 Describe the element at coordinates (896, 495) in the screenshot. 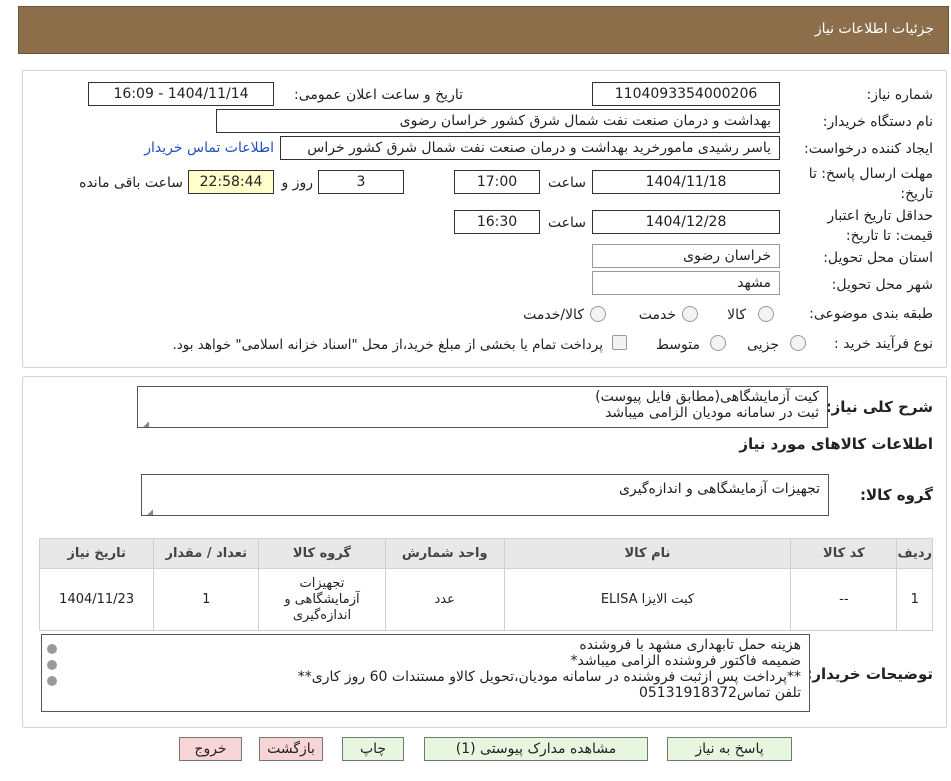

I see `group-label: گروه کالا:` at that location.